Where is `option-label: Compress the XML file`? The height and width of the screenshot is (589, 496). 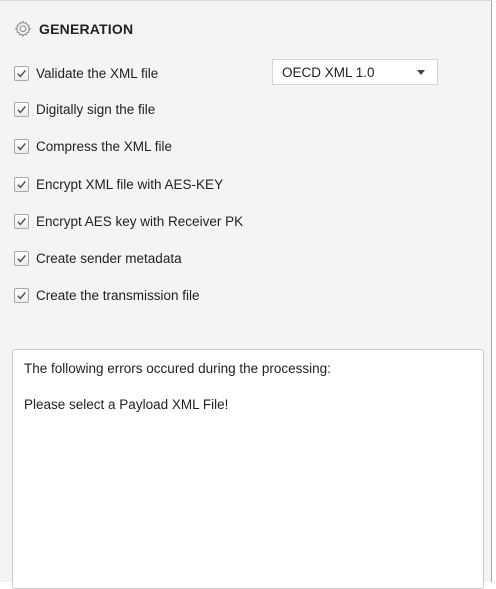 option-label: Compress the XML file is located at coordinates (104, 146).